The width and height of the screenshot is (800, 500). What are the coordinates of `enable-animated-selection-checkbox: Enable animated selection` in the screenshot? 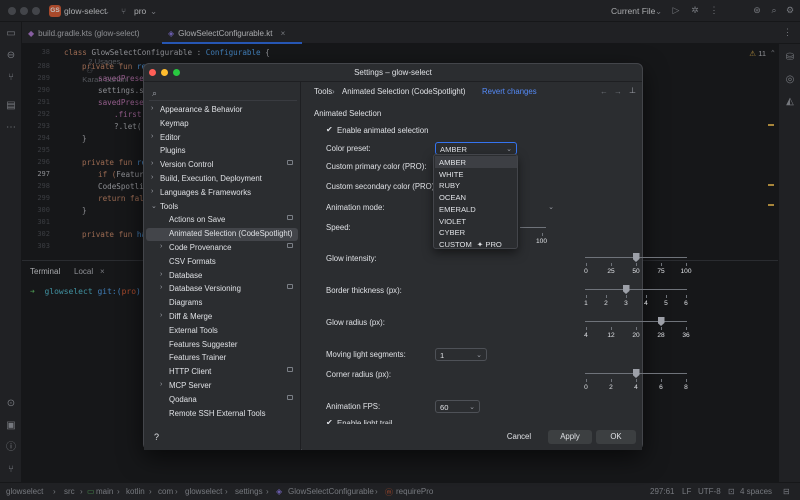 It's located at (382, 130).